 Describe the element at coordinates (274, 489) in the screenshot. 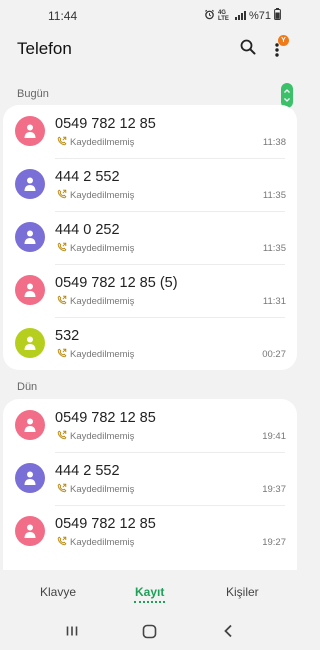

I see `call-time: 19:37` at that location.